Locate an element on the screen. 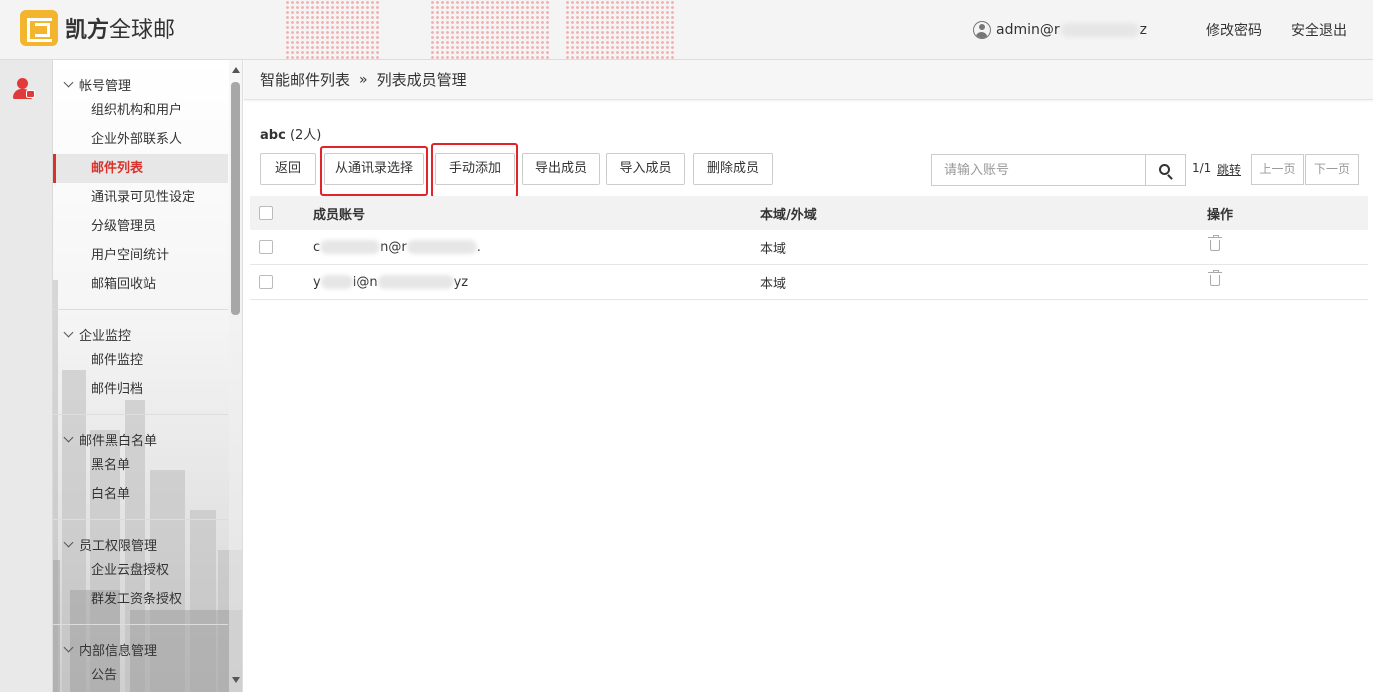  column-header-action: 操作 is located at coordinates (1220, 215).